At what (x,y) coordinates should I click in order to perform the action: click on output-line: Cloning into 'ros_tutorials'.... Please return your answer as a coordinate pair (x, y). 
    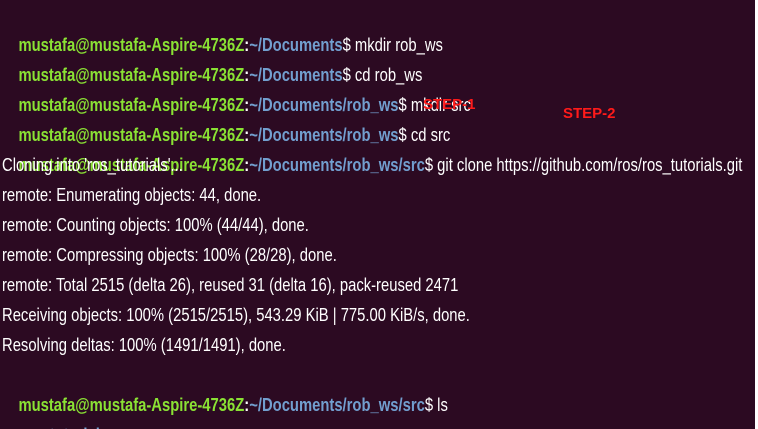
    Looking at the image, I should click on (92, 164).